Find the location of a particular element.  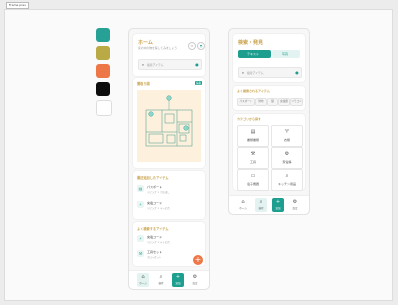

item-location: クローゼット is located at coordinates (154, 257).